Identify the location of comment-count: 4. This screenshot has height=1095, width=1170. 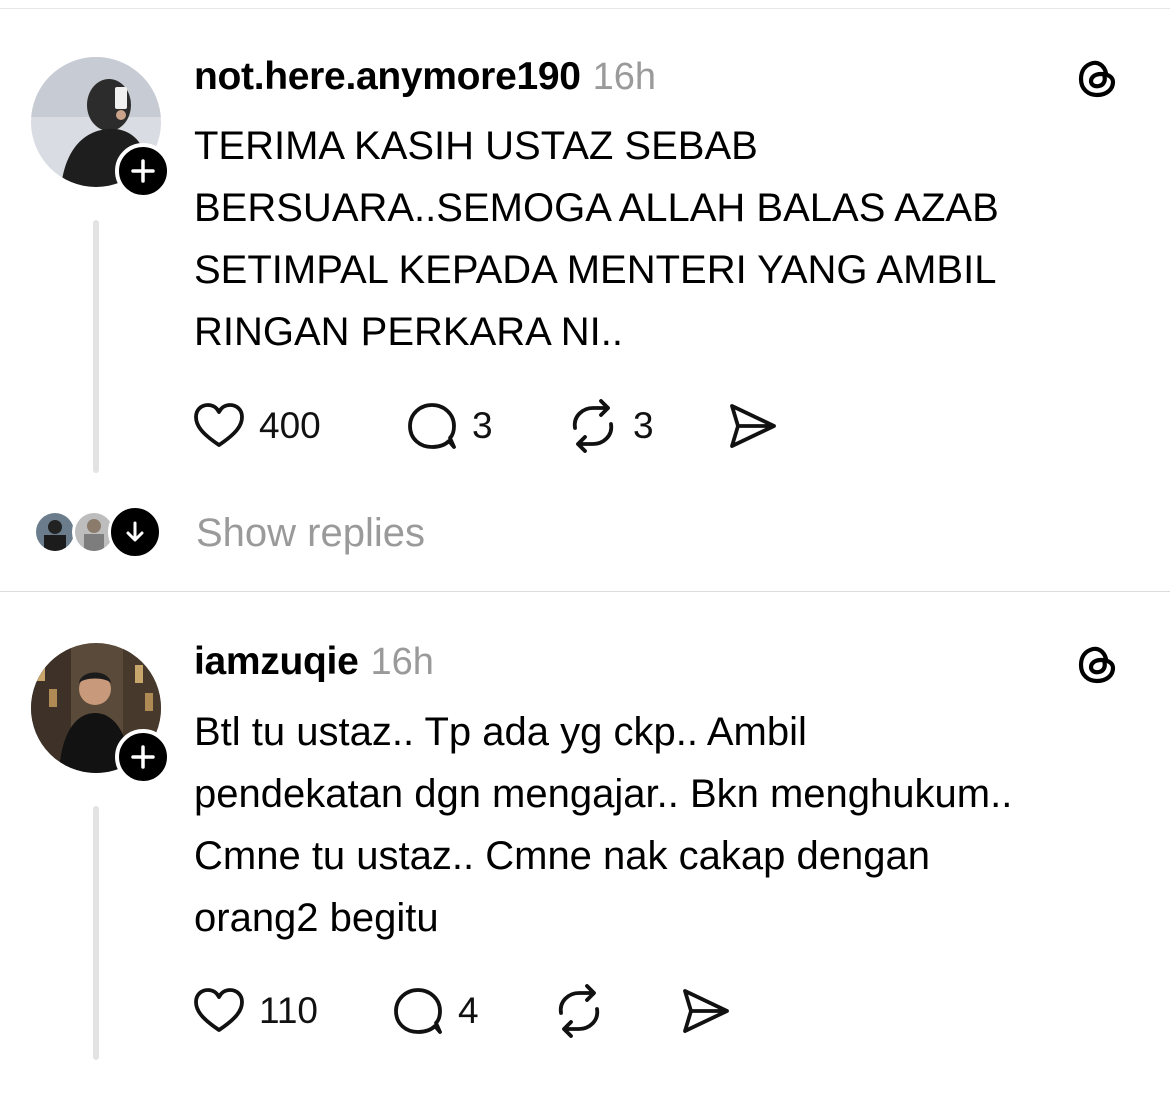
(468, 1010).